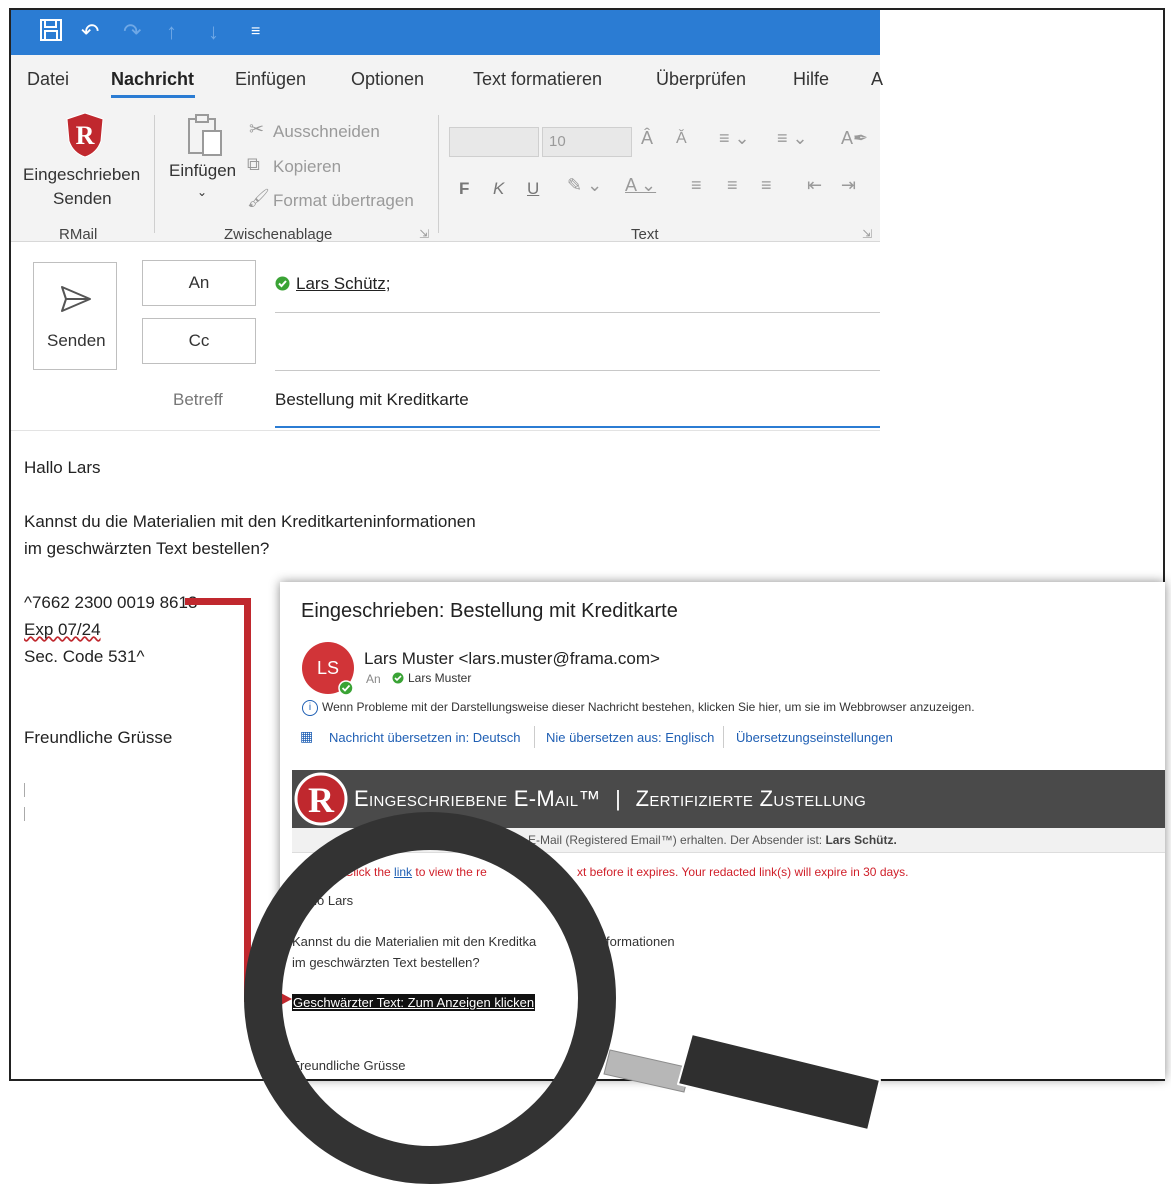 The image size is (1171, 1184). What do you see at coordinates (742, 1082) in the screenshot?
I see `magnifier-handle` at bounding box center [742, 1082].